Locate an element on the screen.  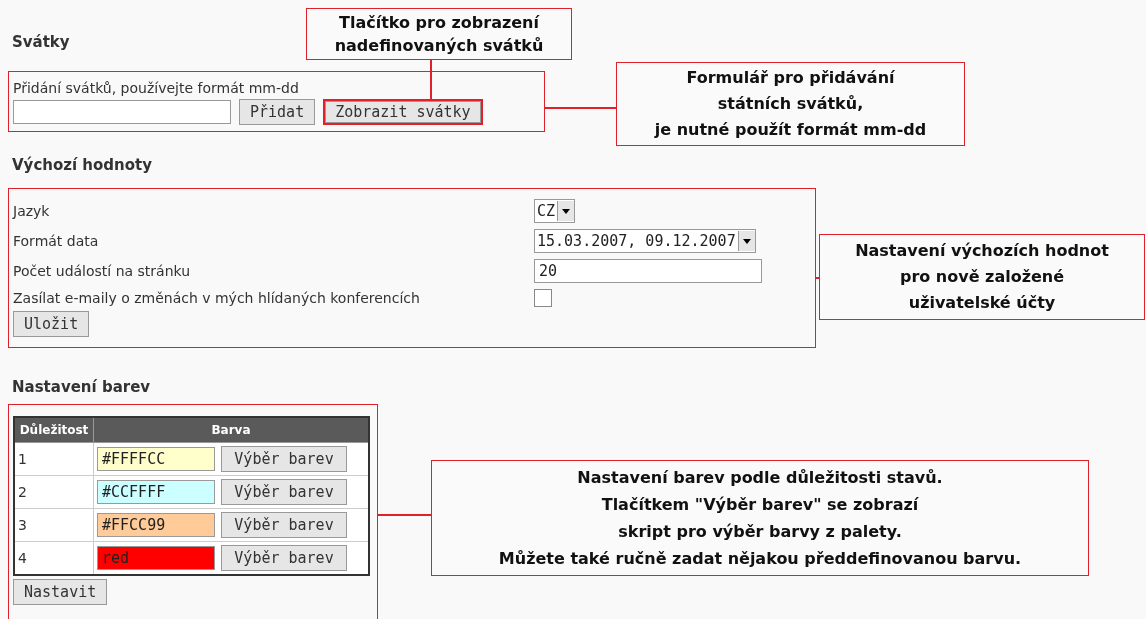
save-button: Uložit is located at coordinates (51, 324).